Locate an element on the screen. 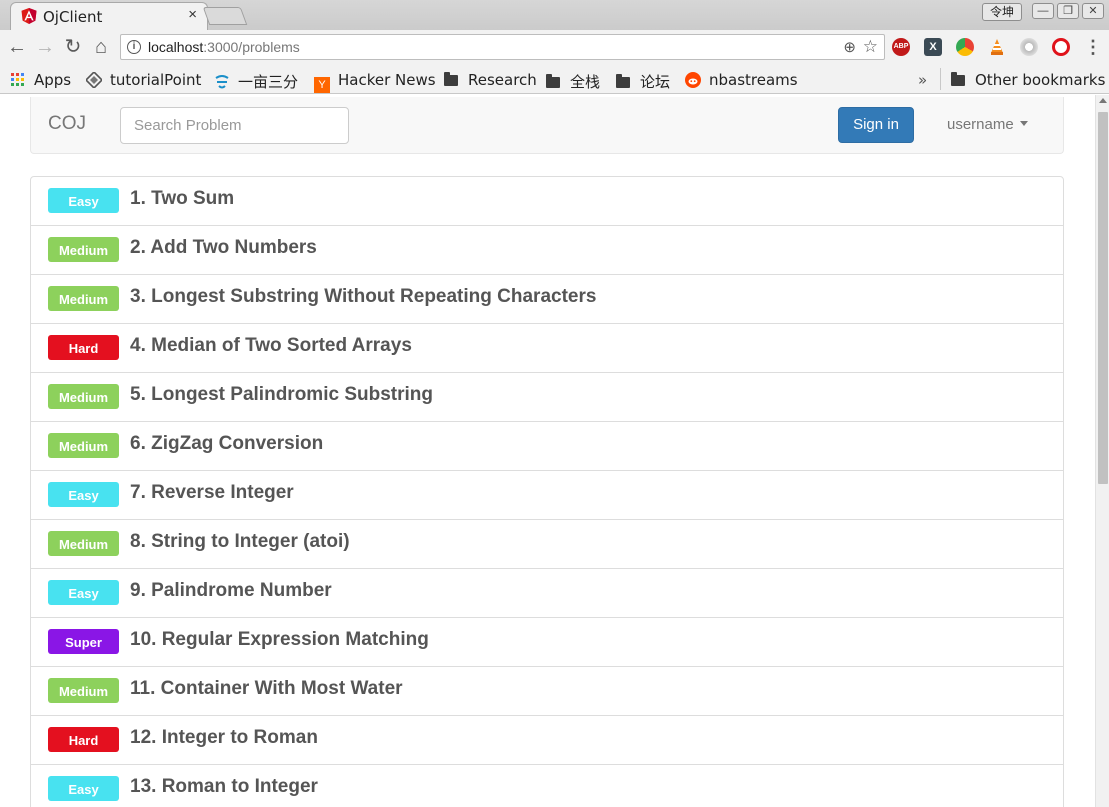 This screenshot has height=807, width=1109. search-input is located at coordinates (234, 125).